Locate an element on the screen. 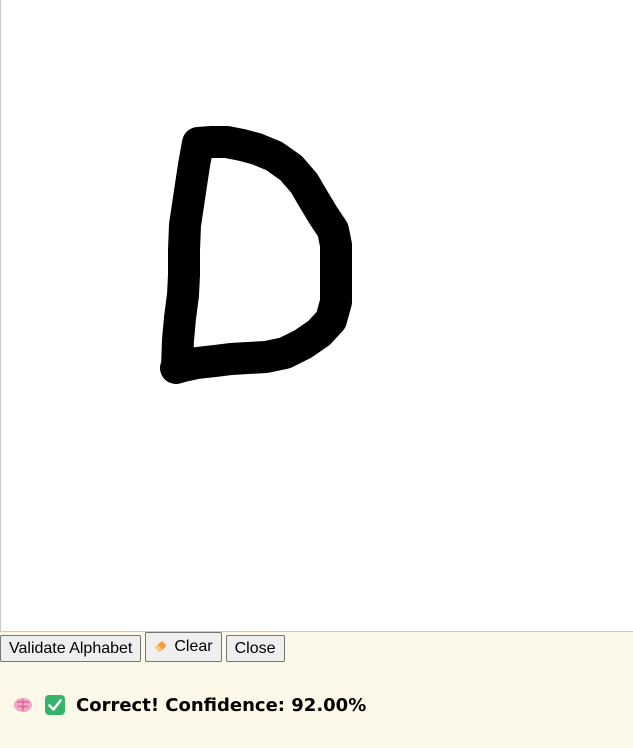 This screenshot has height=748, width=633. close-label: Close is located at coordinates (255, 648).